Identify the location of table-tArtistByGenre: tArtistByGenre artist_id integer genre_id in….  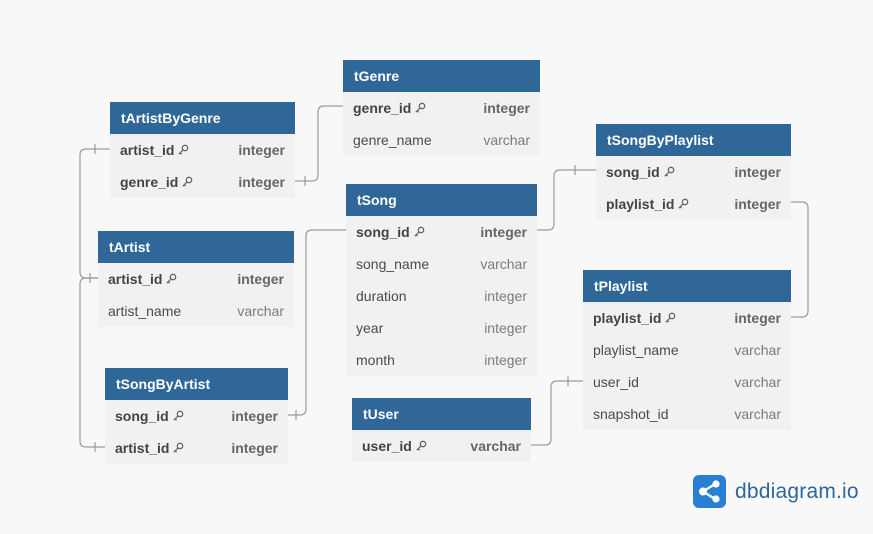
(202, 150).